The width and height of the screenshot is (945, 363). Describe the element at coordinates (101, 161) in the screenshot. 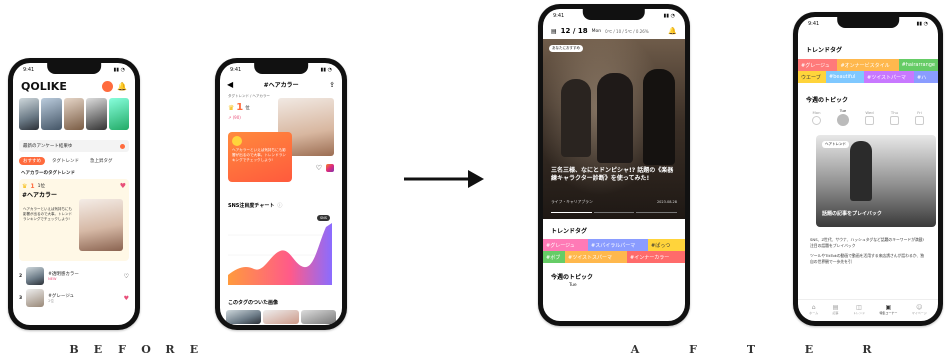

I see `tab-rising: 急上昇タグ` at that location.